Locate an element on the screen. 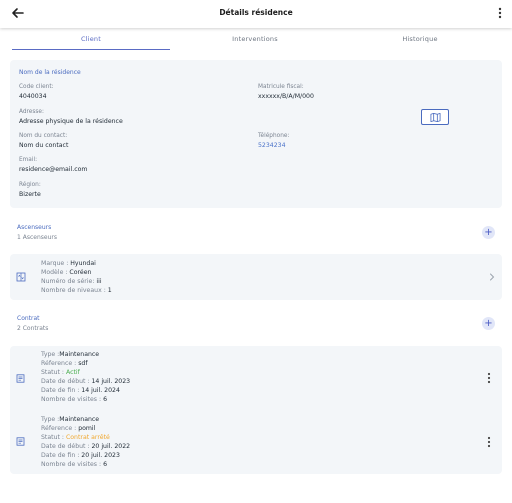  map-icon is located at coordinates (435, 117).